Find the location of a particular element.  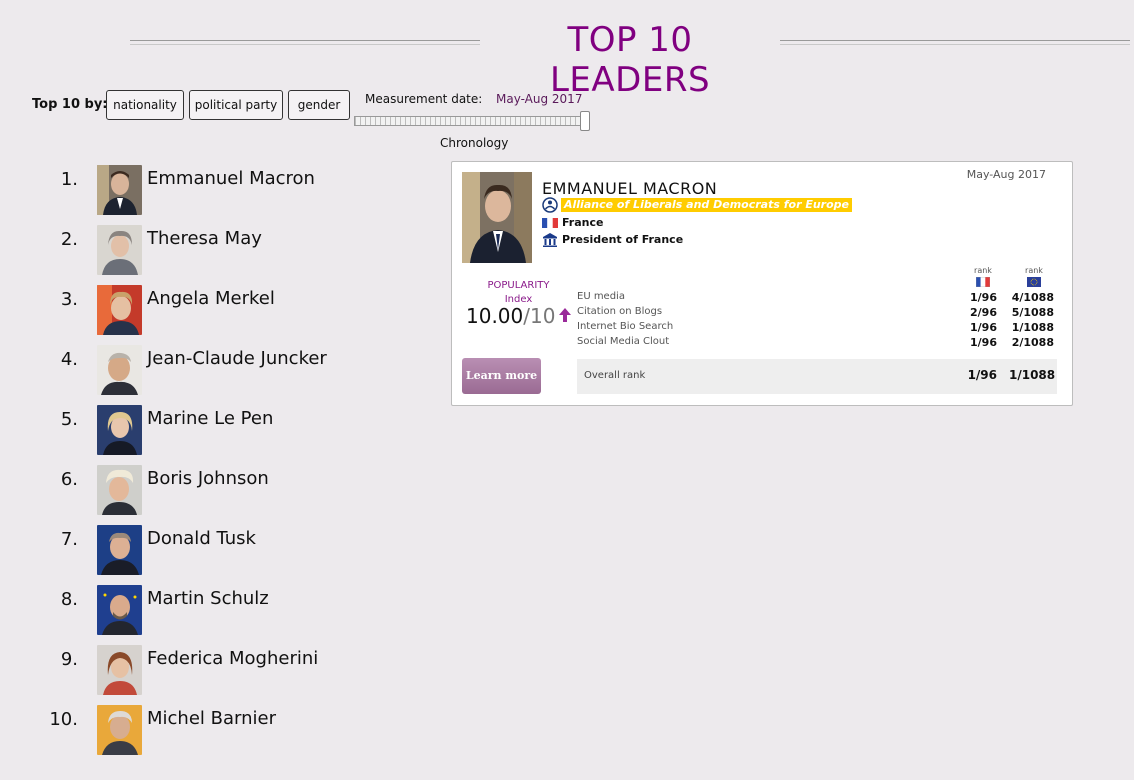

leader-rank: 7. is located at coordinates (69, 539).